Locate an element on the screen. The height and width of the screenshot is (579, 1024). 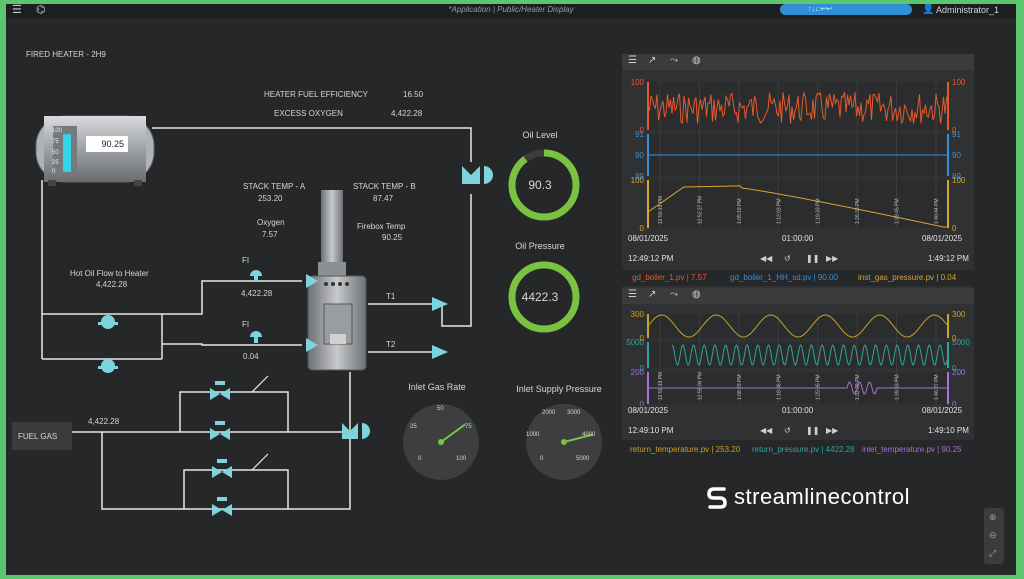
oil-pressure-value: 4422.3 is located at coordinates (540, 297).